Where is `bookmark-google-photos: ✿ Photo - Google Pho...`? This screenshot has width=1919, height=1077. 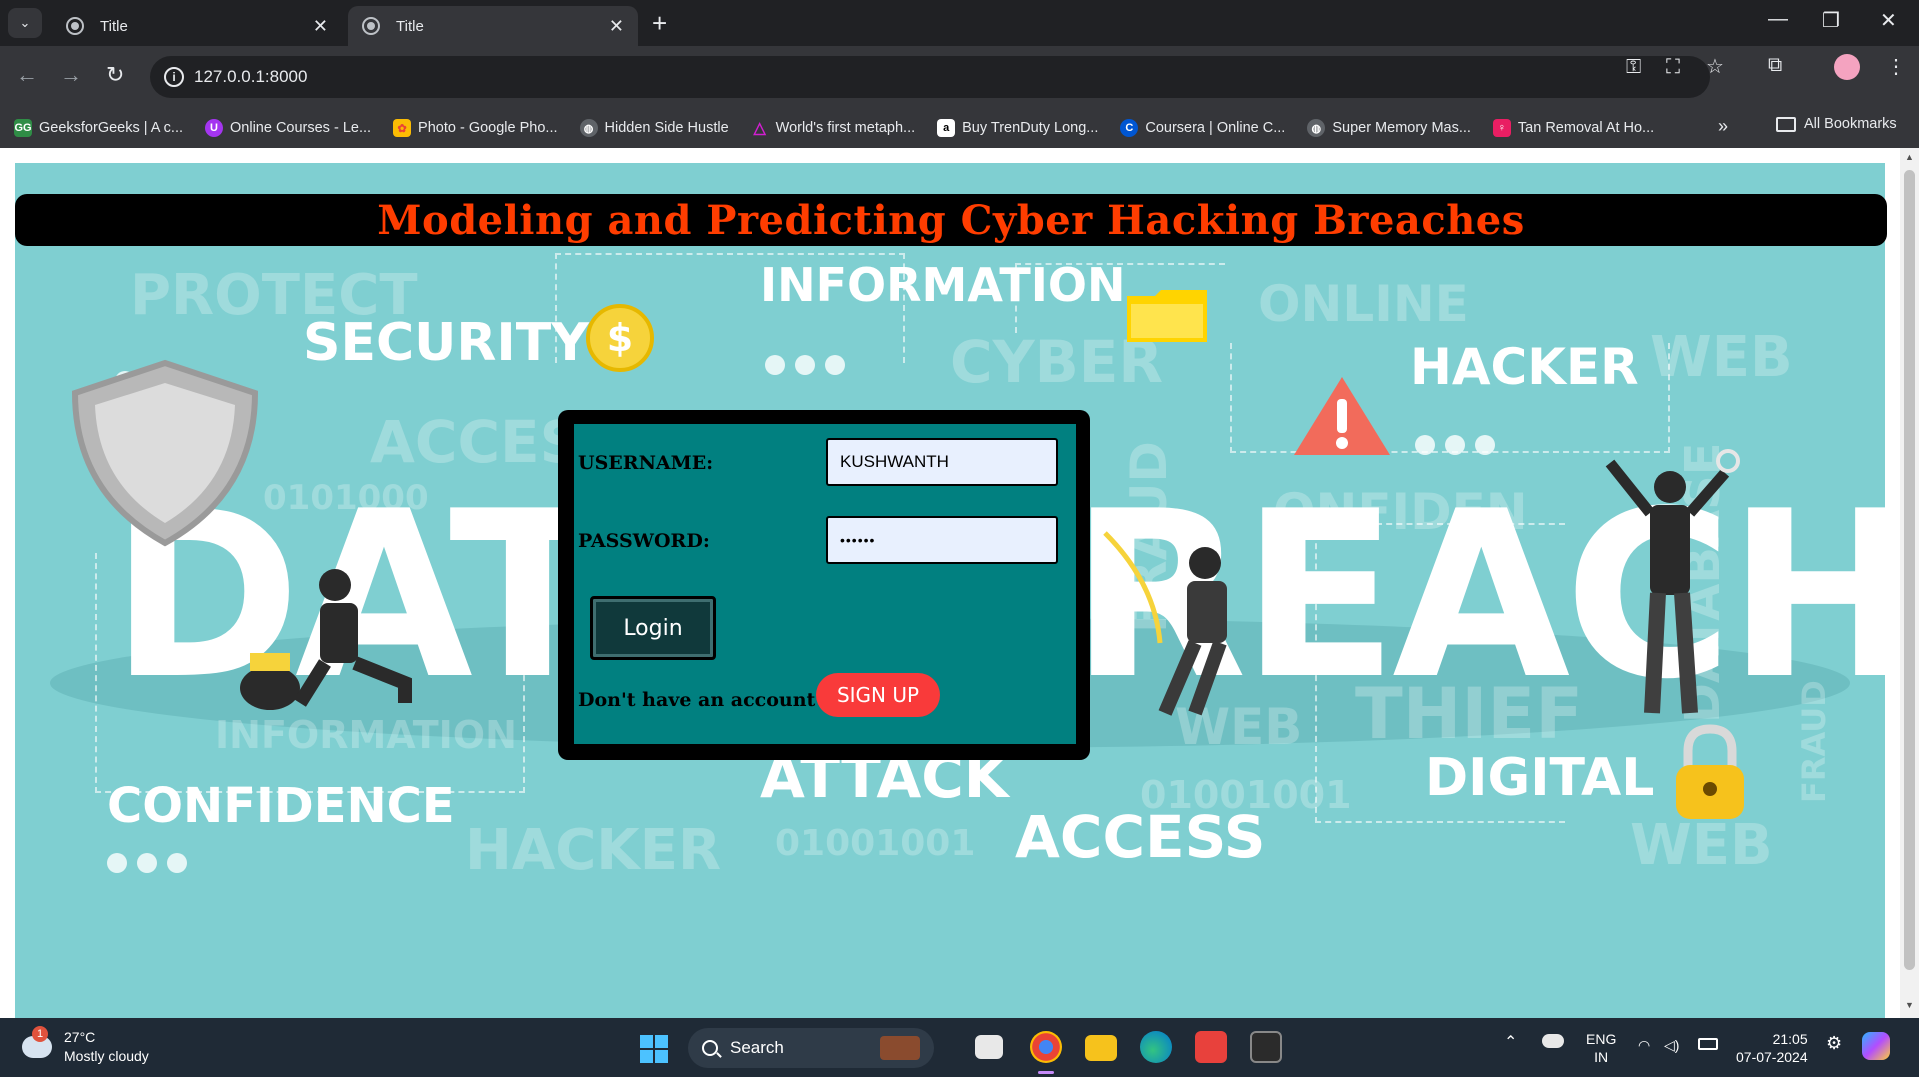
bookmark-google-photos: ✿ Photo - Google Pho... is located at coordinates (475, 128).